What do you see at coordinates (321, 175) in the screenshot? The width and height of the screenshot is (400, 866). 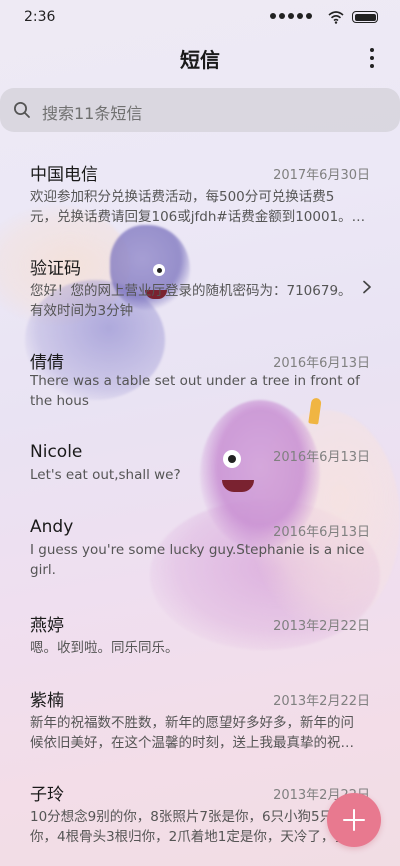 I see `message-date: 2017年6月30日` at bounding box center [321, 175].